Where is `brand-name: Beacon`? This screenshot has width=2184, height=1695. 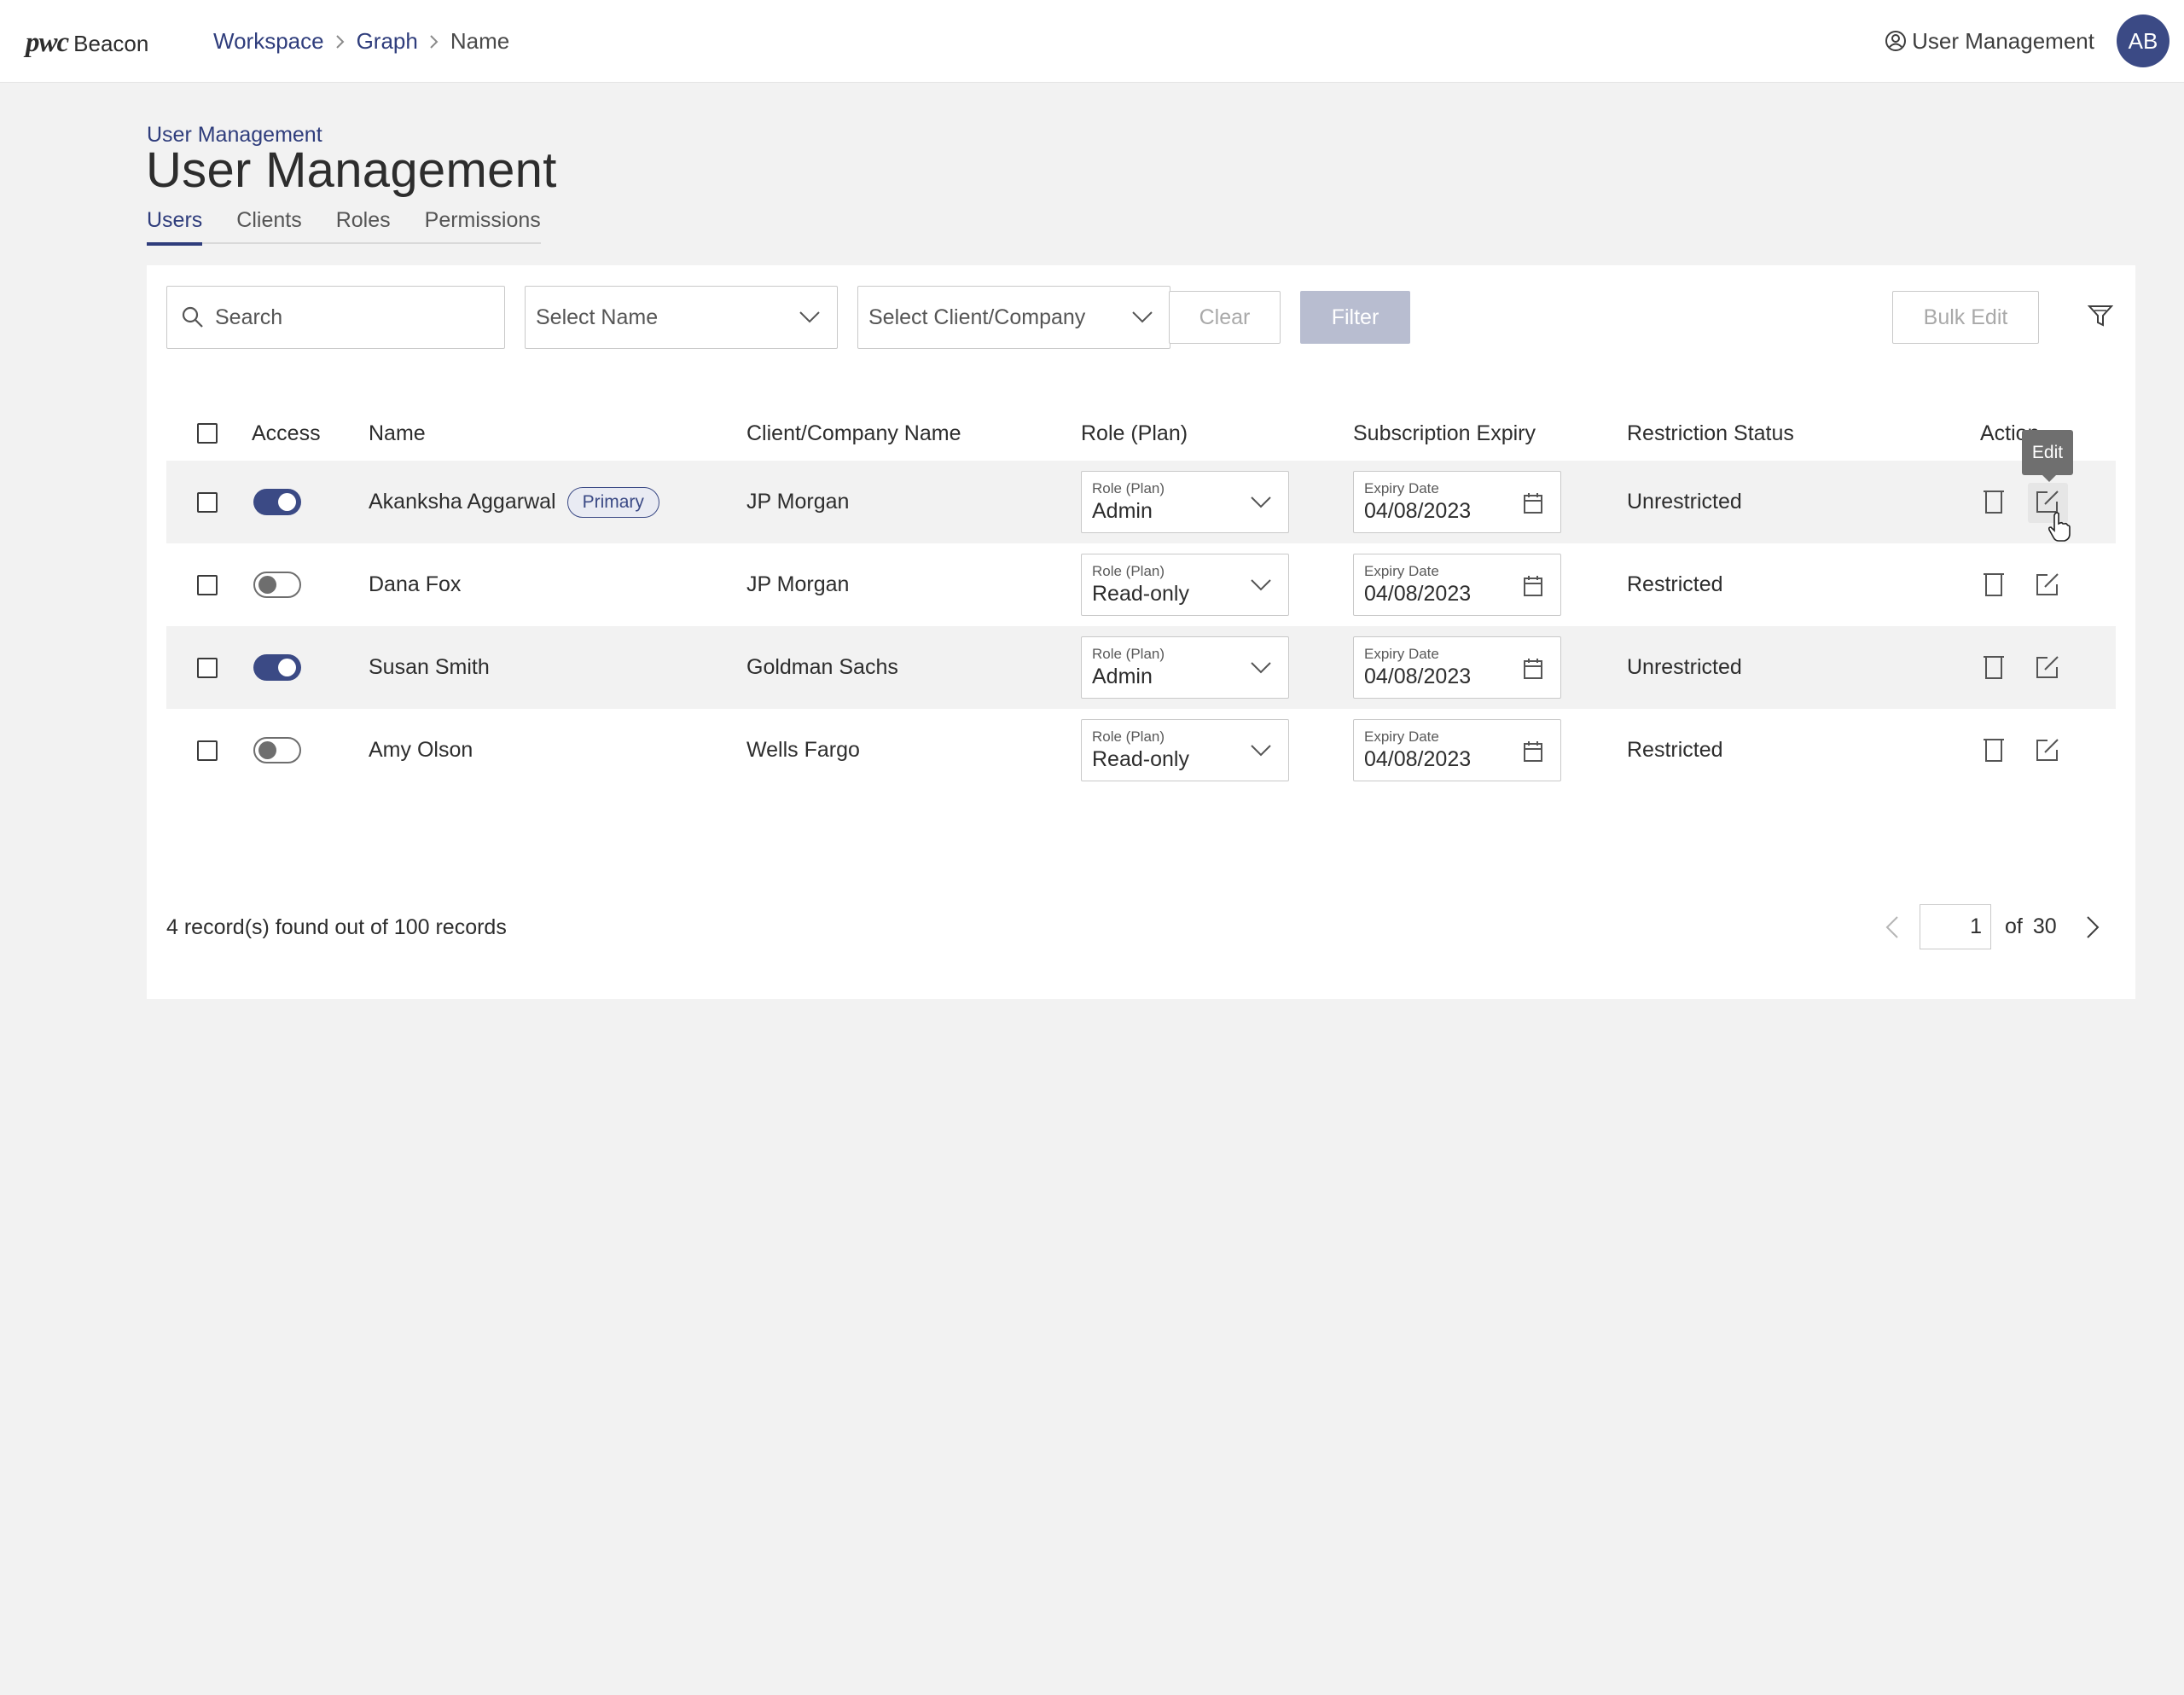
brand-name: Beacon is located at coordinates (111, 43).